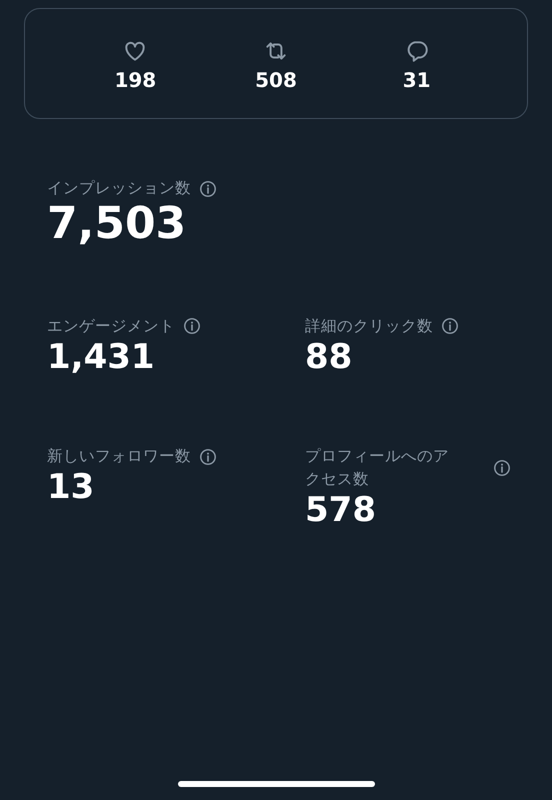  I want to click on metric-label: インプレッション数, so click(119, 188).